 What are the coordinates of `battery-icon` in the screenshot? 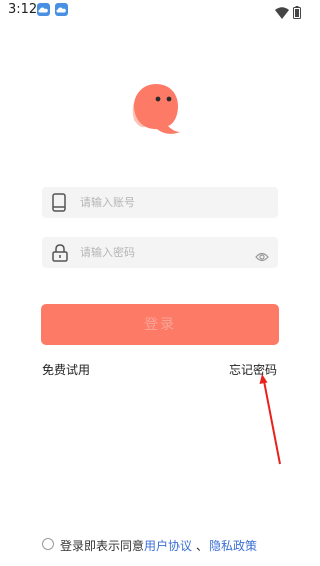 It's located at (297, 13).